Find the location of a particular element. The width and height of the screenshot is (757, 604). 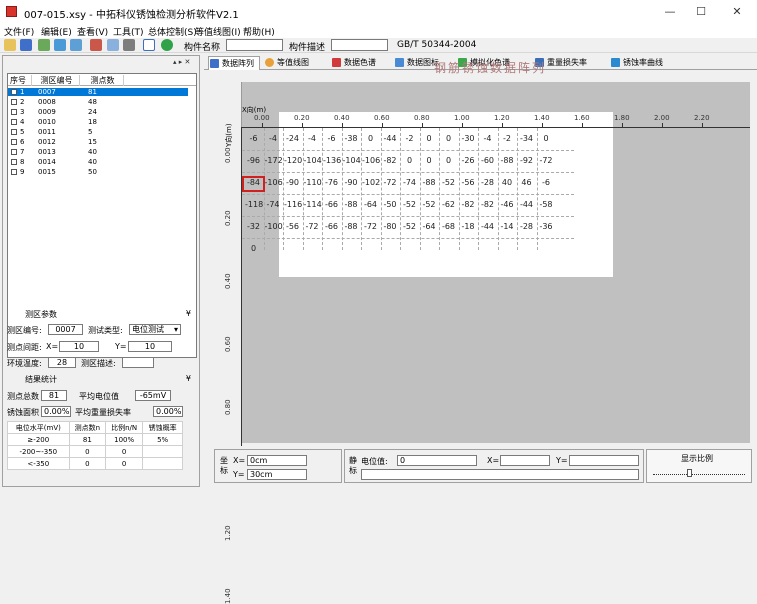

list-item: 9 0015 50 is located at coordinates (98, 172).